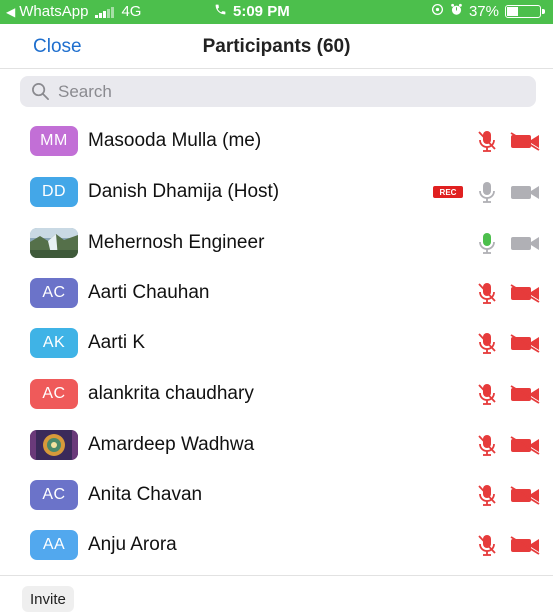 The image size is (553, 612). What do you see at coordinates (276, 343) in the screenshot?
I see `participant-row: AK Aarti K` at bounding box center [276, 343].